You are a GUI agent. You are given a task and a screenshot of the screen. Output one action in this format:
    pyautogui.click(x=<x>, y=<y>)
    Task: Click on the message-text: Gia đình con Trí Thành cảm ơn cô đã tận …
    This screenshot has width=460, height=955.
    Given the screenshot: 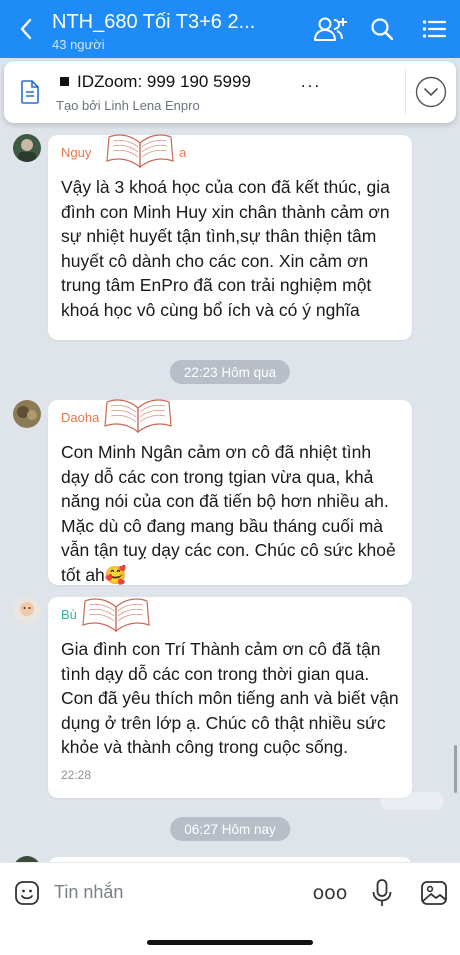 What is the action you would take?
    pyautogui.click(x=230, y=698)
    